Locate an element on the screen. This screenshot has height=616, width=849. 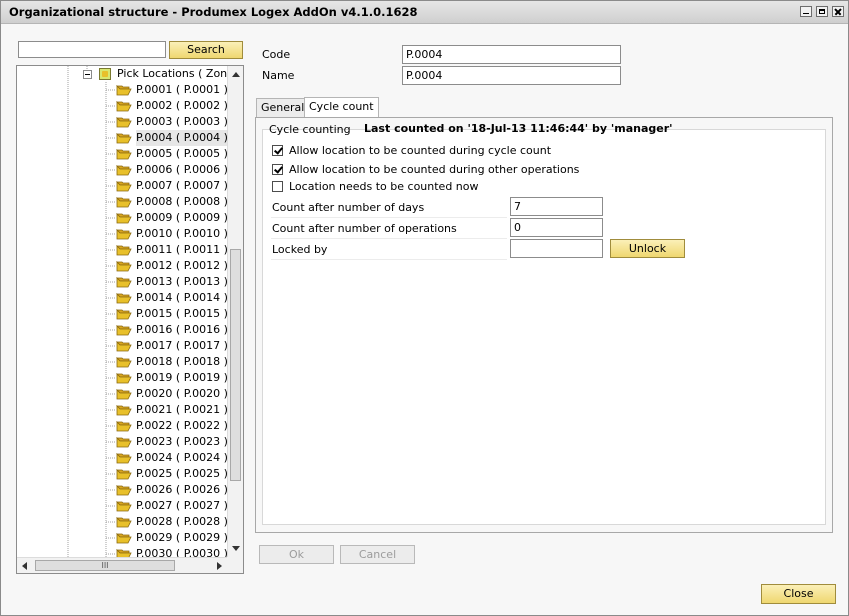
count-now-checkbox is located at coordinates (277, 186).